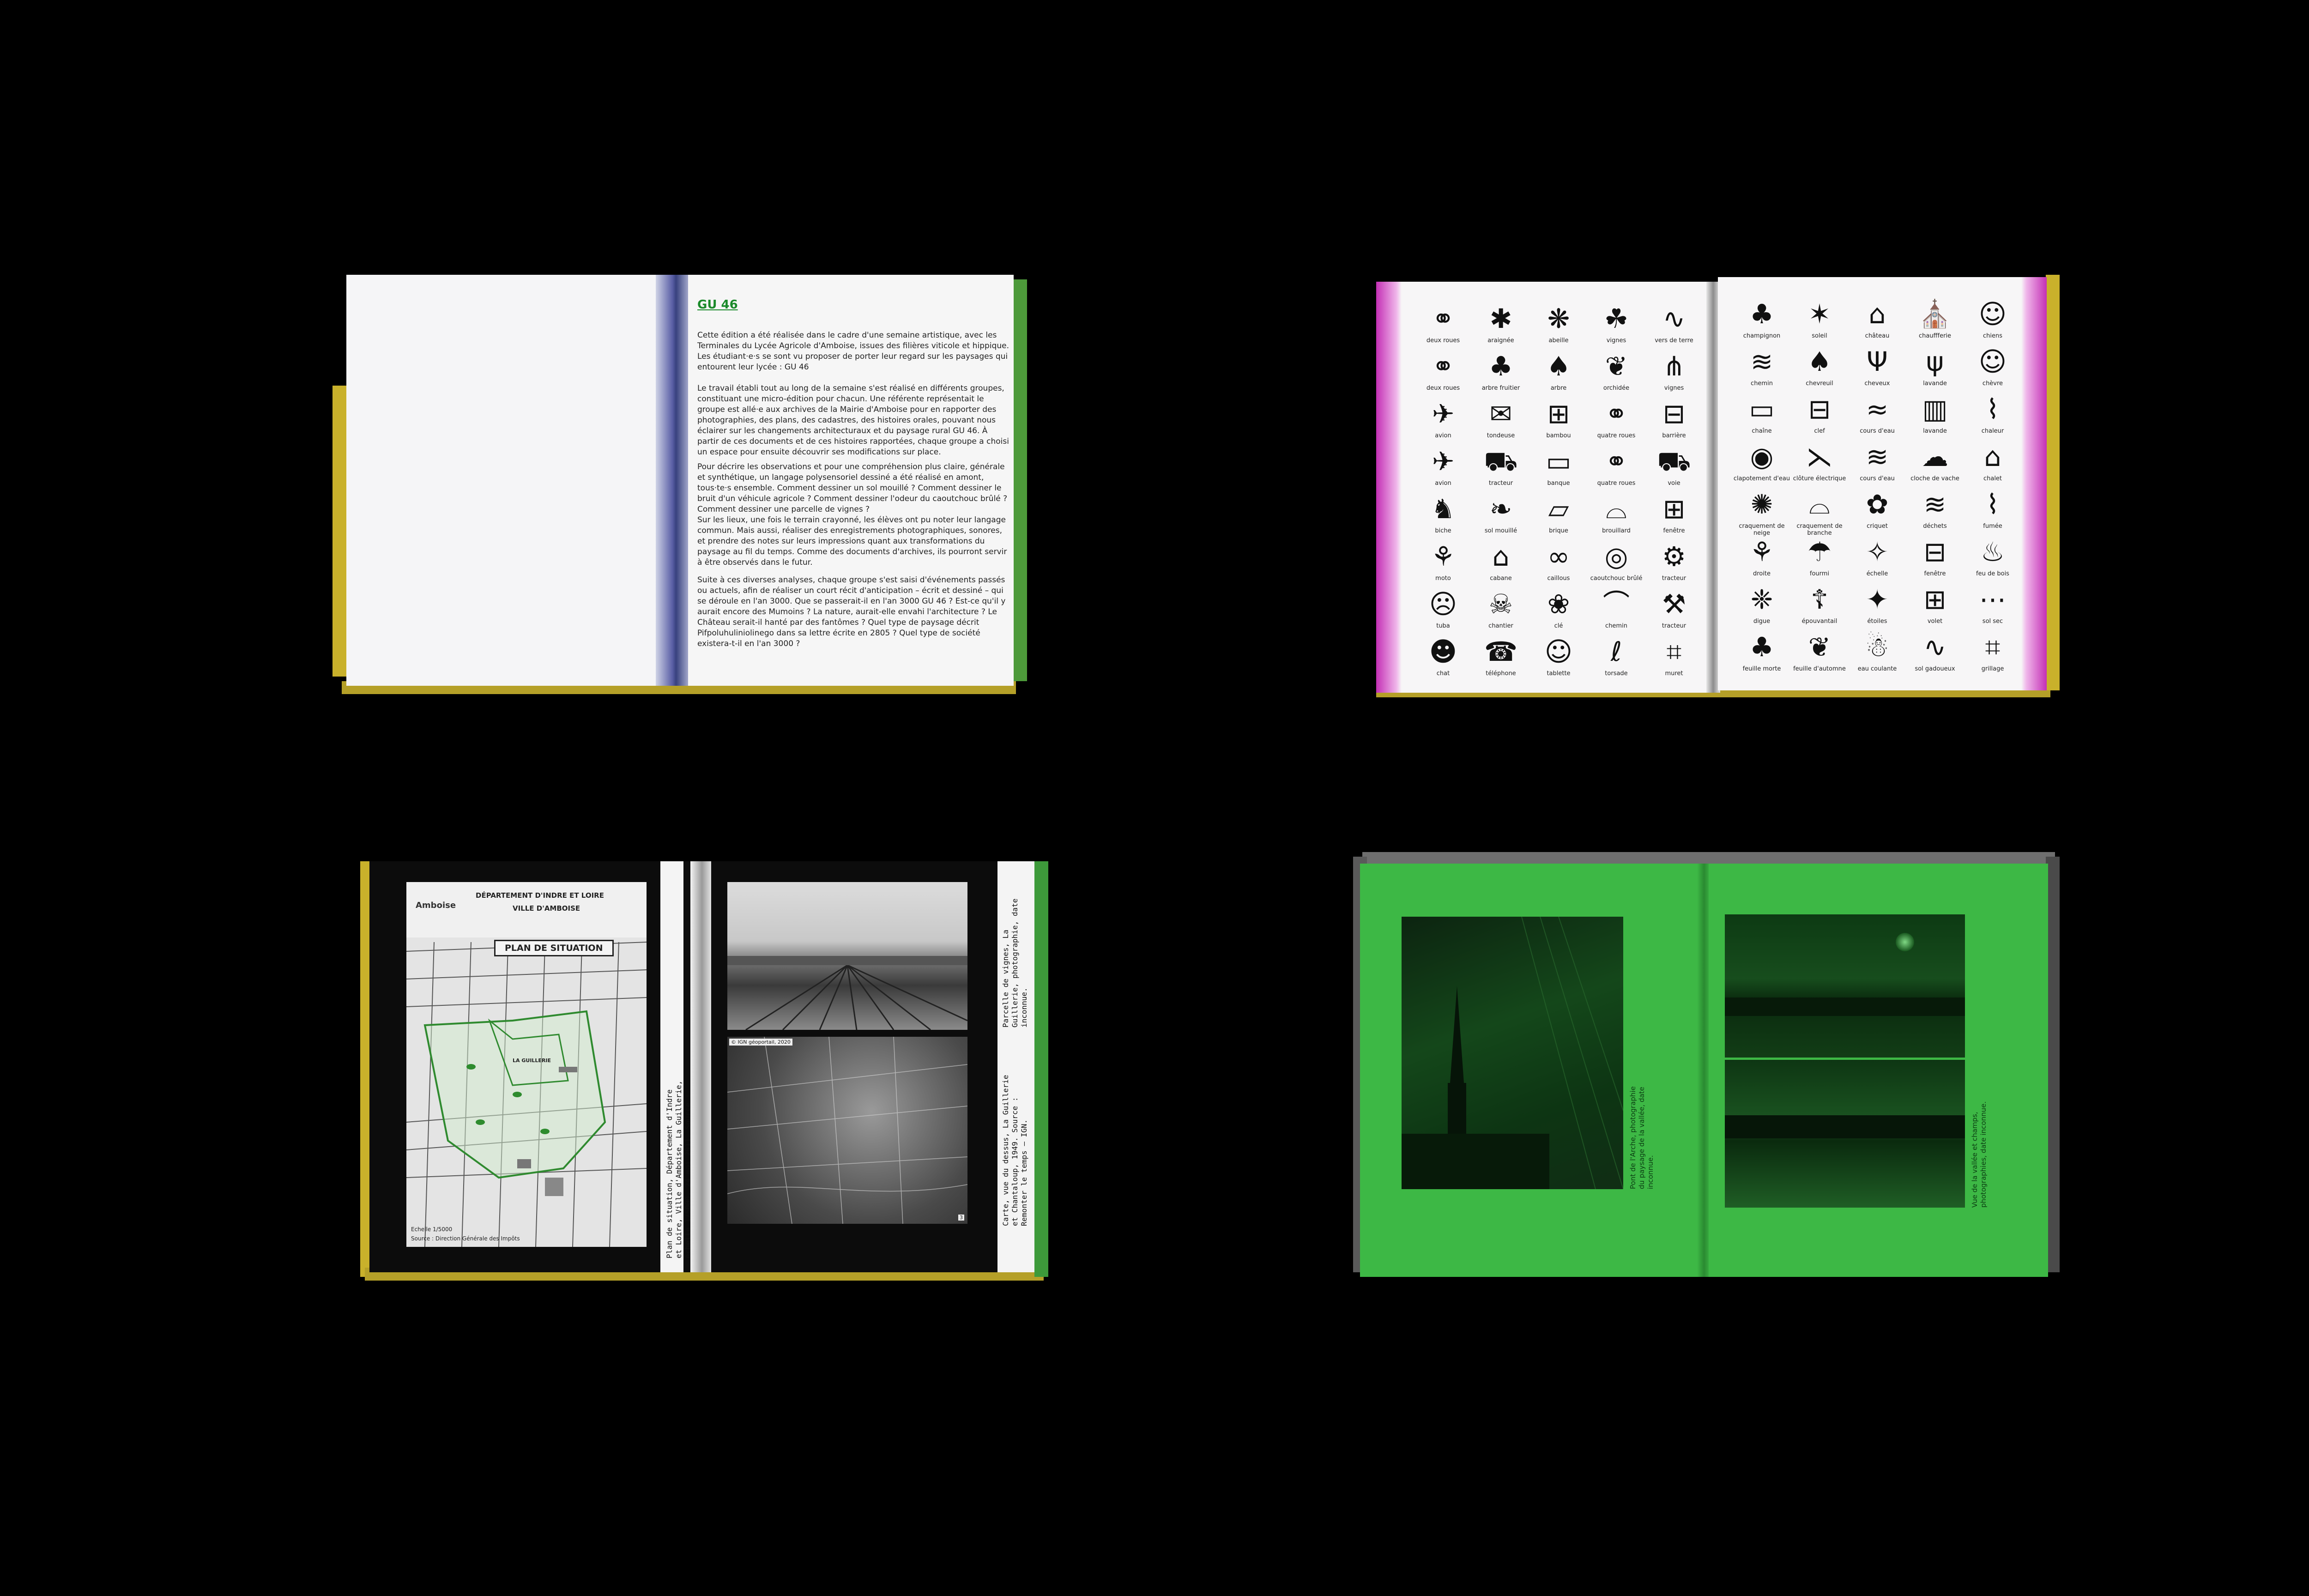 Image resolution: width=2309 pixels, height=1596 pixels. I want to click on pictogram-icon: ⌇, so click(1993, 409).